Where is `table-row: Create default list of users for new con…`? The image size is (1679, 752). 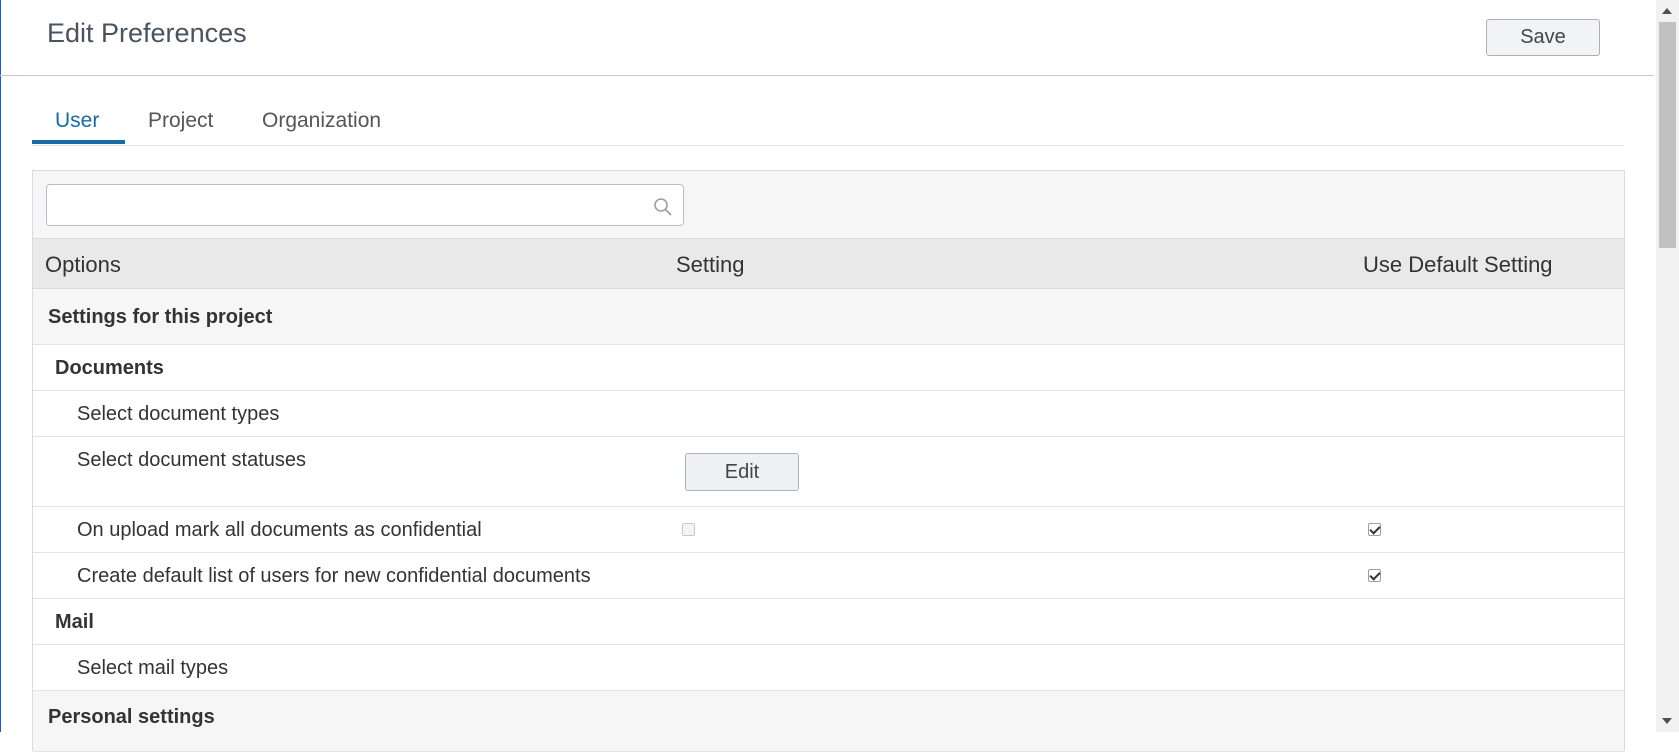 table-row: Create default list of users for new con… is located at coordinates (828, 576).